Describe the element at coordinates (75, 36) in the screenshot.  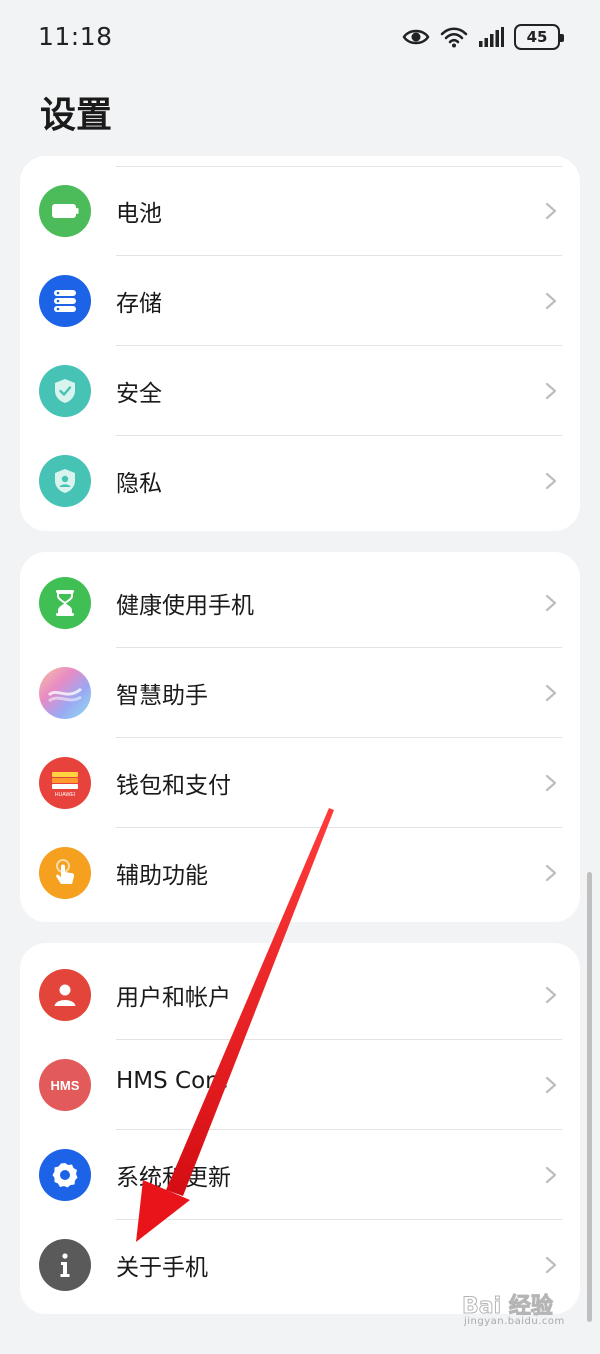
I see `status-time: 11:18` at that location.